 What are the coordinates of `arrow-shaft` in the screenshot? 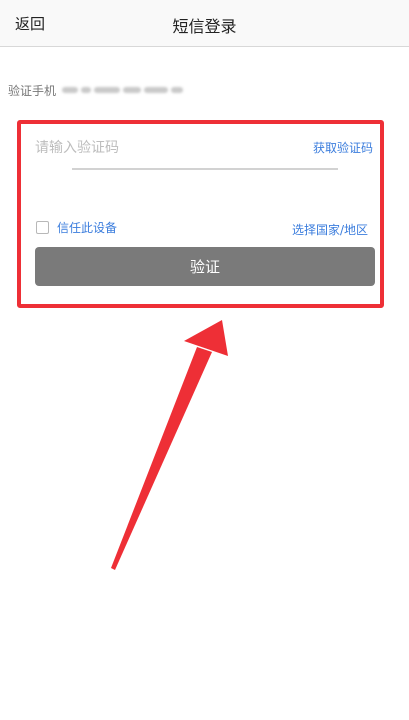 It's located at (161, 458).